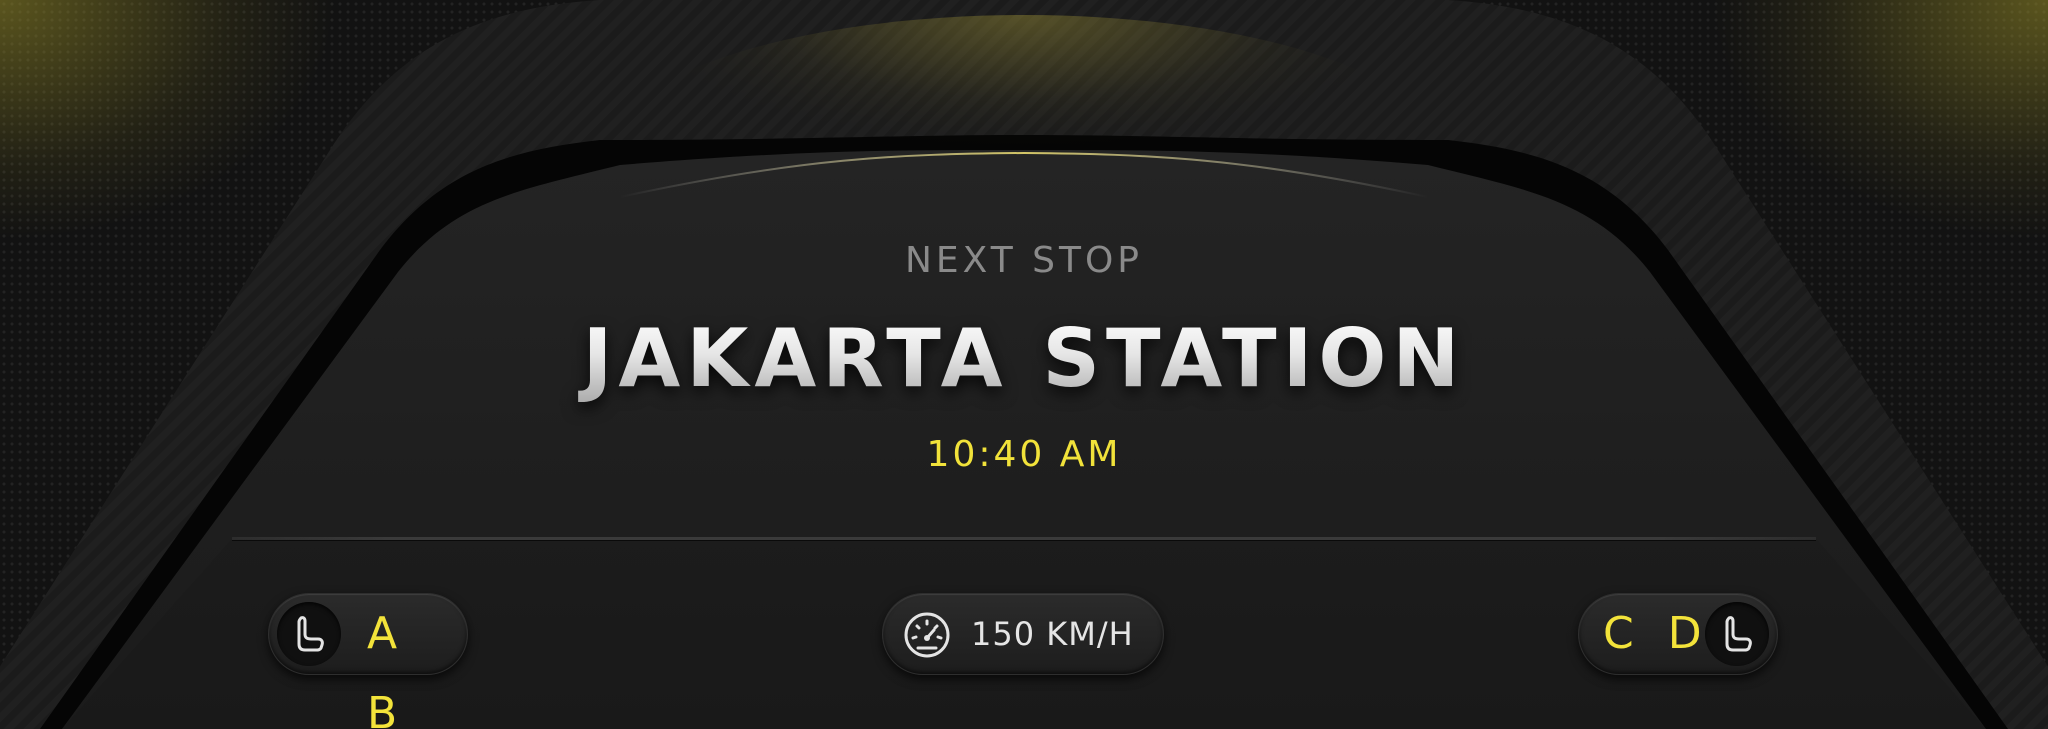 This screenshot has height=729, width=2048. What do you see at coordinates (1024, 260) in the screenshot?
I see `next-stop-label: NEXT STOP` at bounding box center [1024, 260].